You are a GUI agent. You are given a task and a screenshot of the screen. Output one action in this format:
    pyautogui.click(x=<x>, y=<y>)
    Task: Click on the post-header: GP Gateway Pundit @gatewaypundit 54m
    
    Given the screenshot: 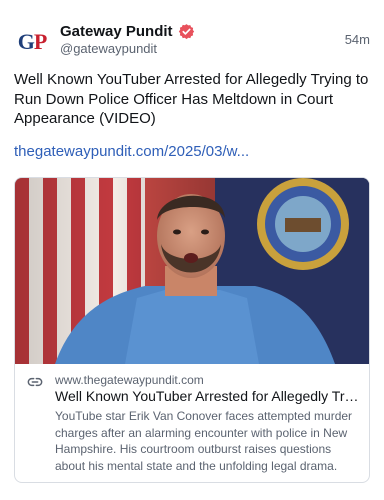 What is the action you would take?
    pyautogui.click(x=194, y=42)
    